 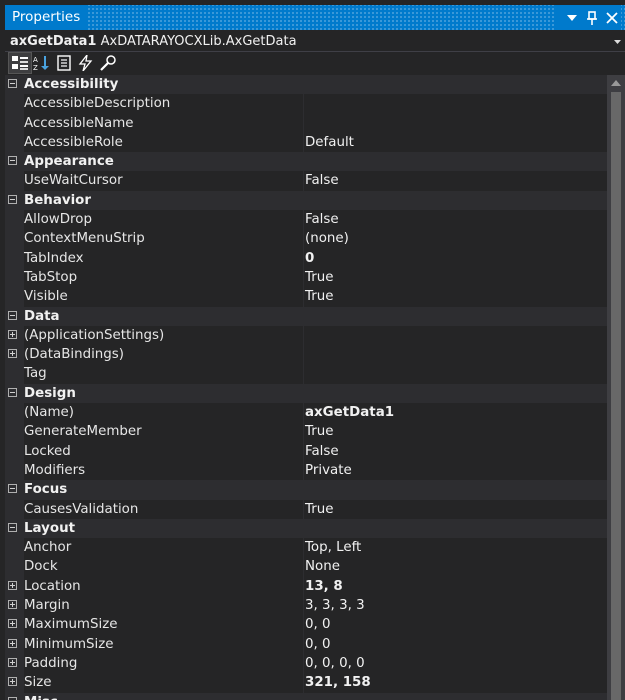 What do you see at coordinates (591, 17) in the screenshot?
I see `pin-icon` at bounding box center [591, 17].